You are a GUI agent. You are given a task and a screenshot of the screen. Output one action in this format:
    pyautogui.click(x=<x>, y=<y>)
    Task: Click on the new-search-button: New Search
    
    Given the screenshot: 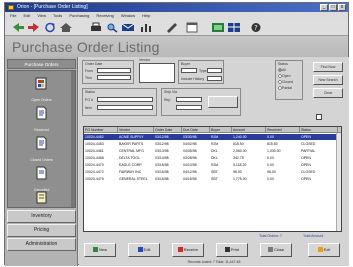 What is the action you would take?
    pyautogui.click(x=328, y=80)
    